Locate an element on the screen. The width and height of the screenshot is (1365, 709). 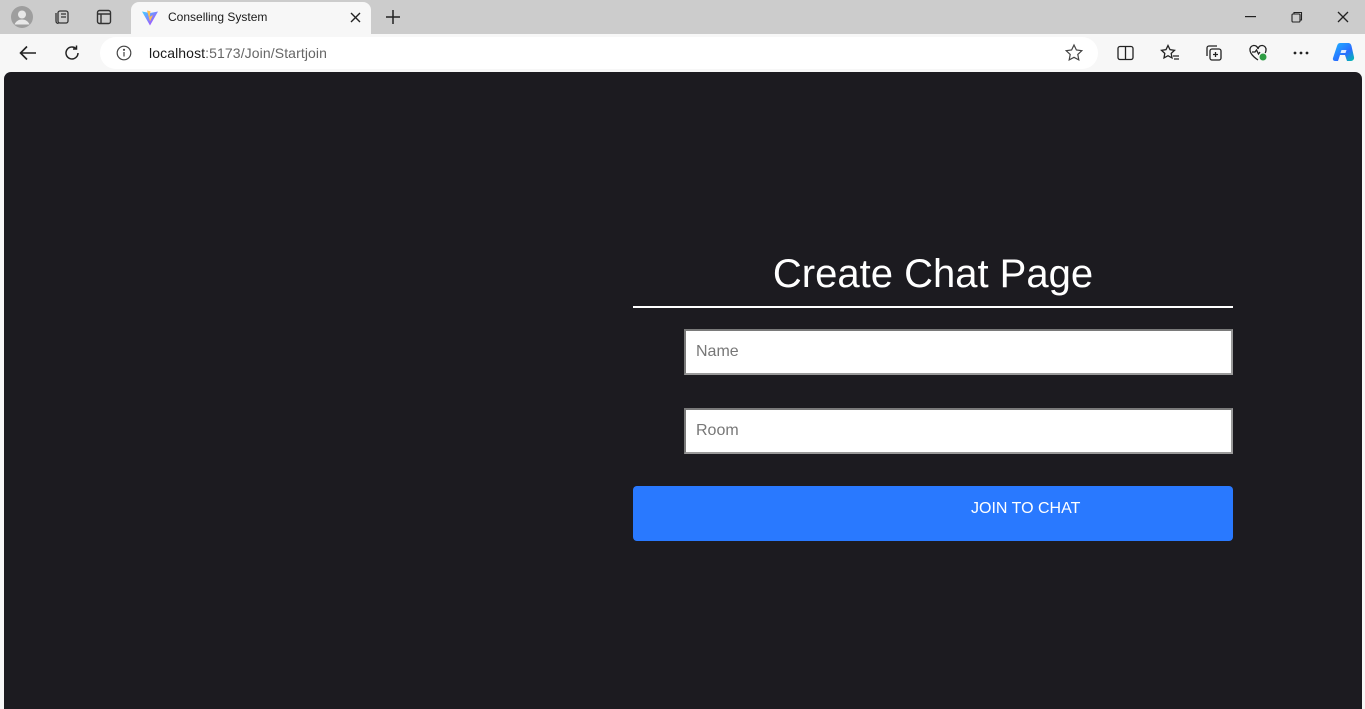
address-bar: localhost:5173/Join/Startjoin is located at coordinates (599, 53).